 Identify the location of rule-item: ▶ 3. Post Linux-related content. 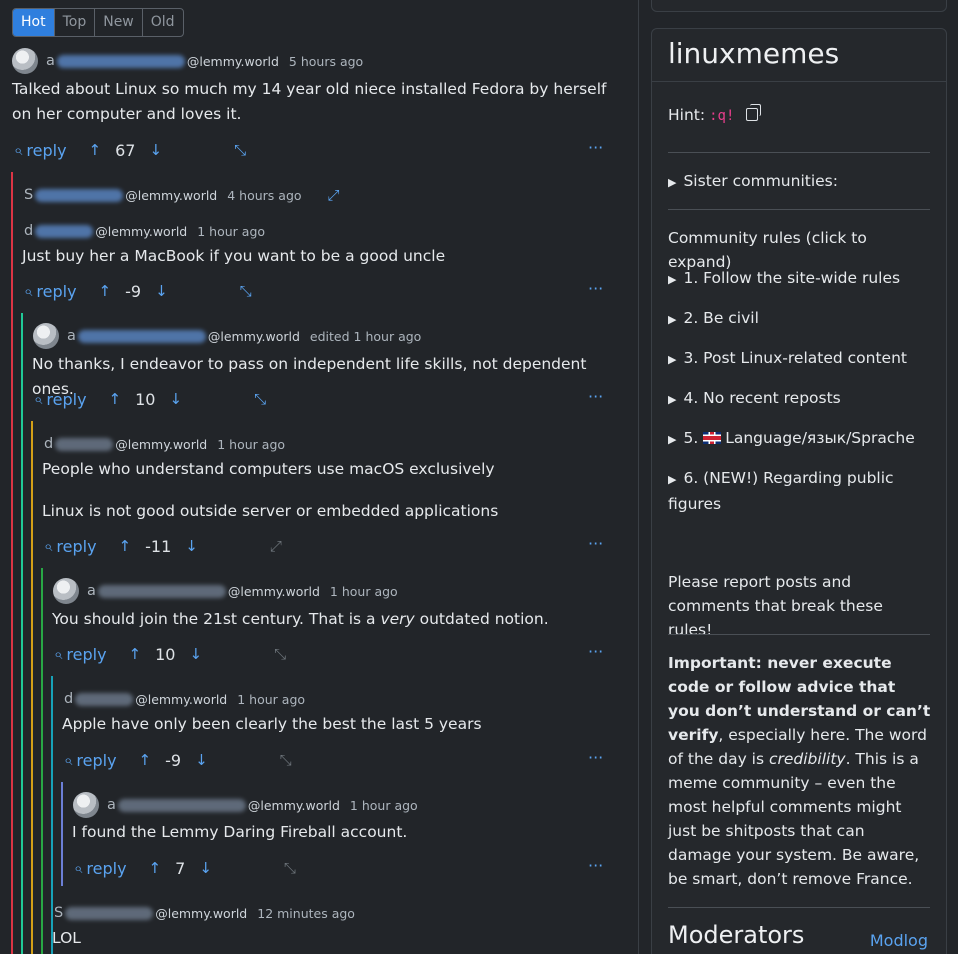
(800, 359).